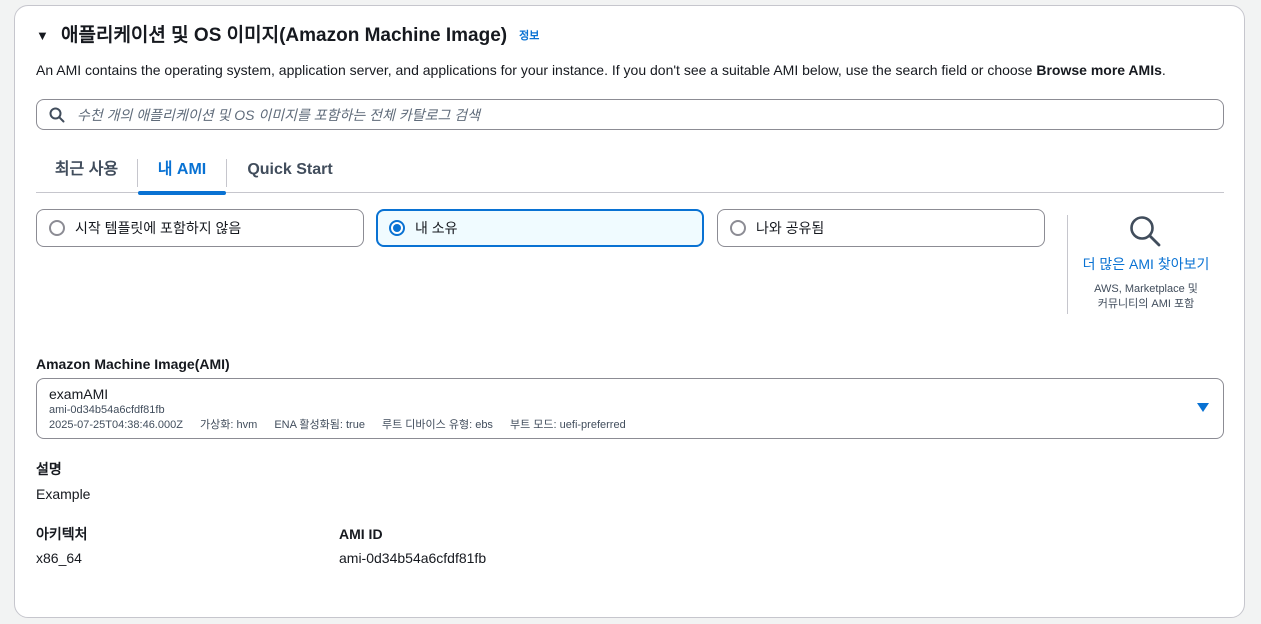  I want to click on catalog-search, so click(630, 114).